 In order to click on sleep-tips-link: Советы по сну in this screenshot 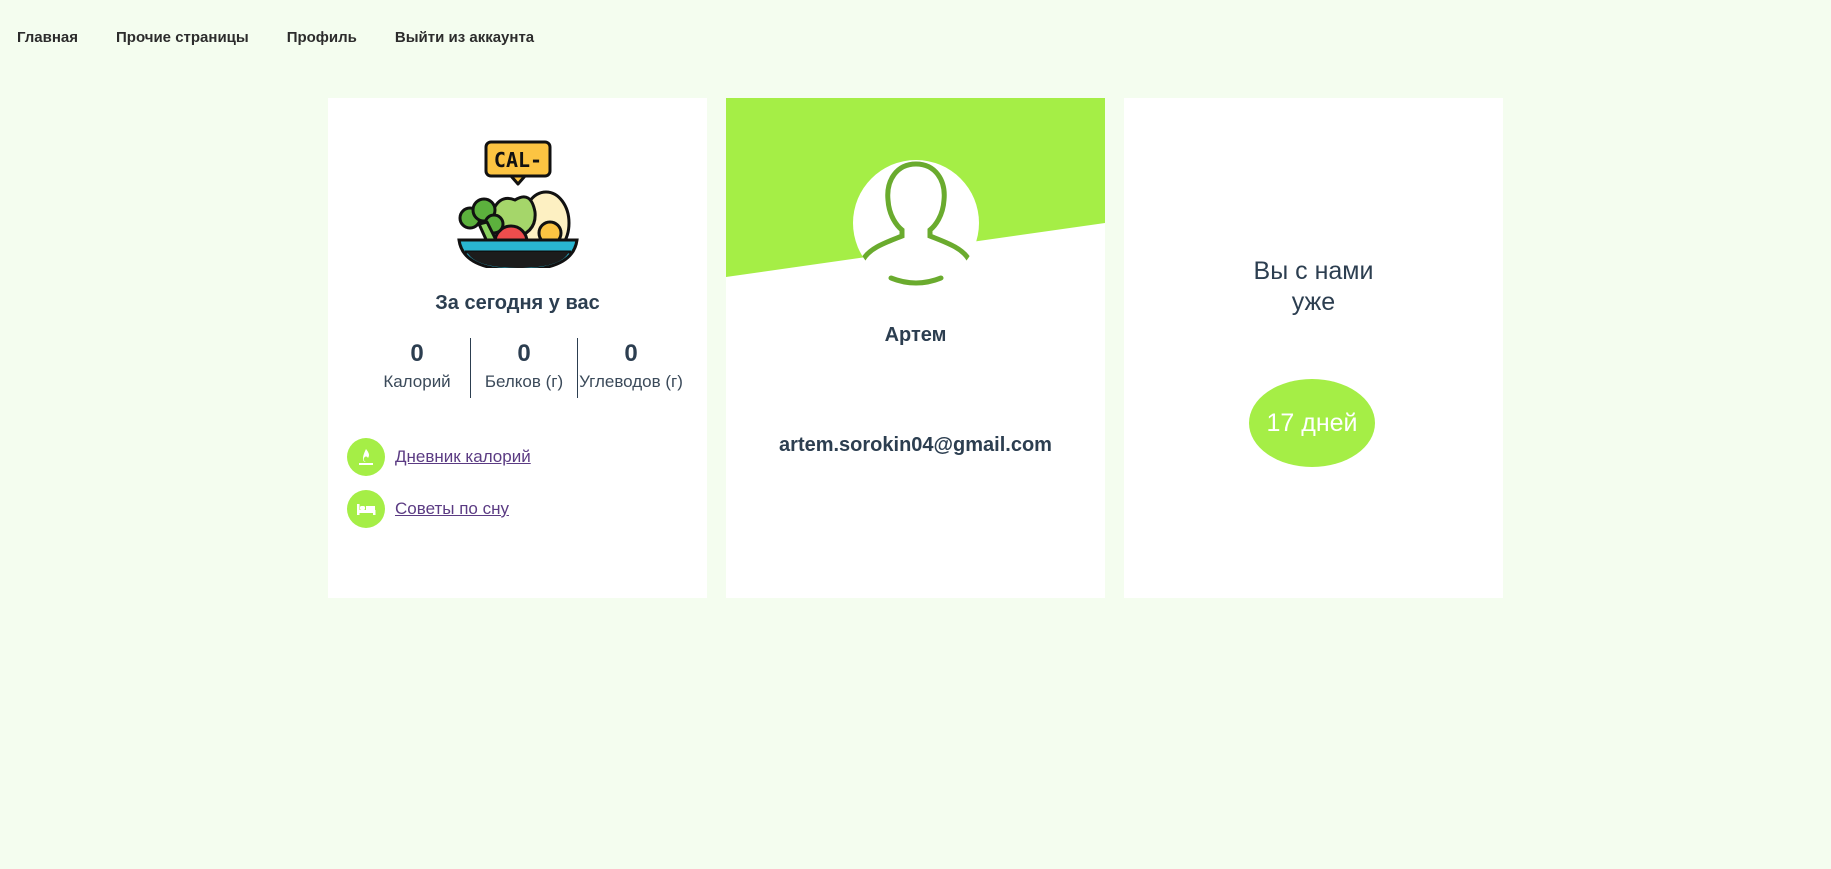, I will do `click(452, 509)`.